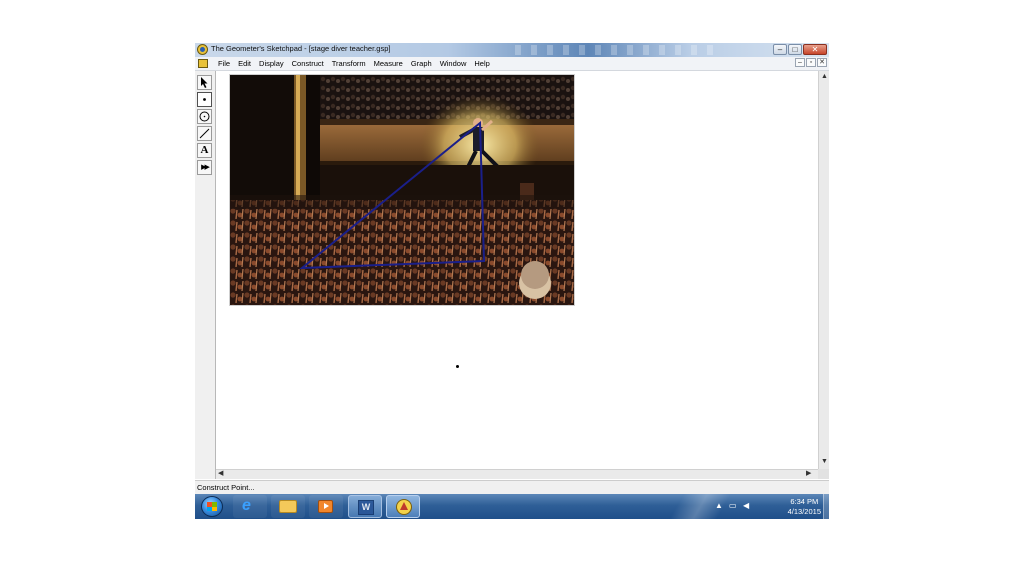 The width and height of the screenshot is (1024, 576). I want to click on menu-display: Display, so click(271, 63).